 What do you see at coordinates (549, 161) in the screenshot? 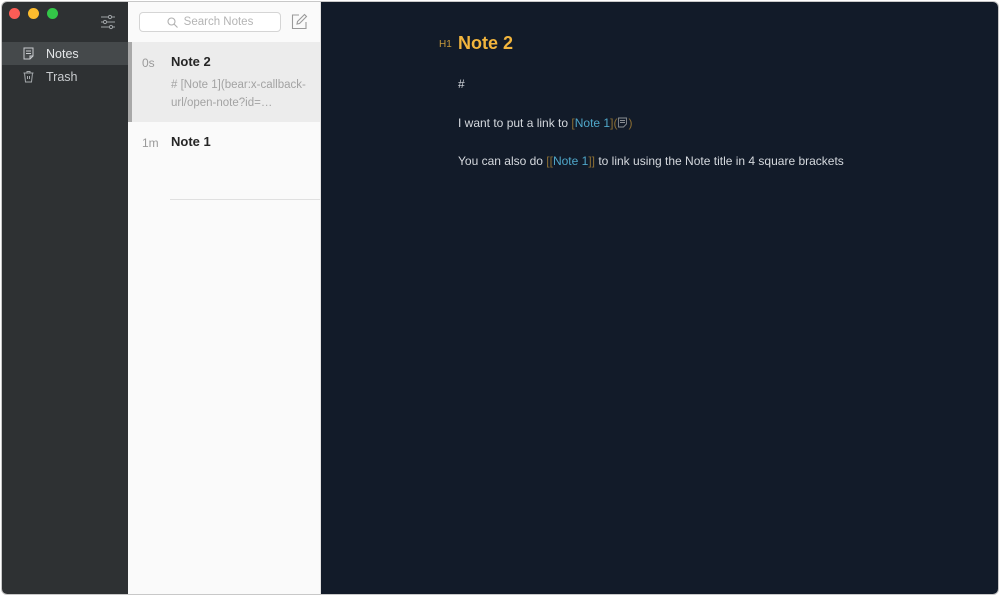
I see `link-bracket: [[` at bounding box center [549, 161].